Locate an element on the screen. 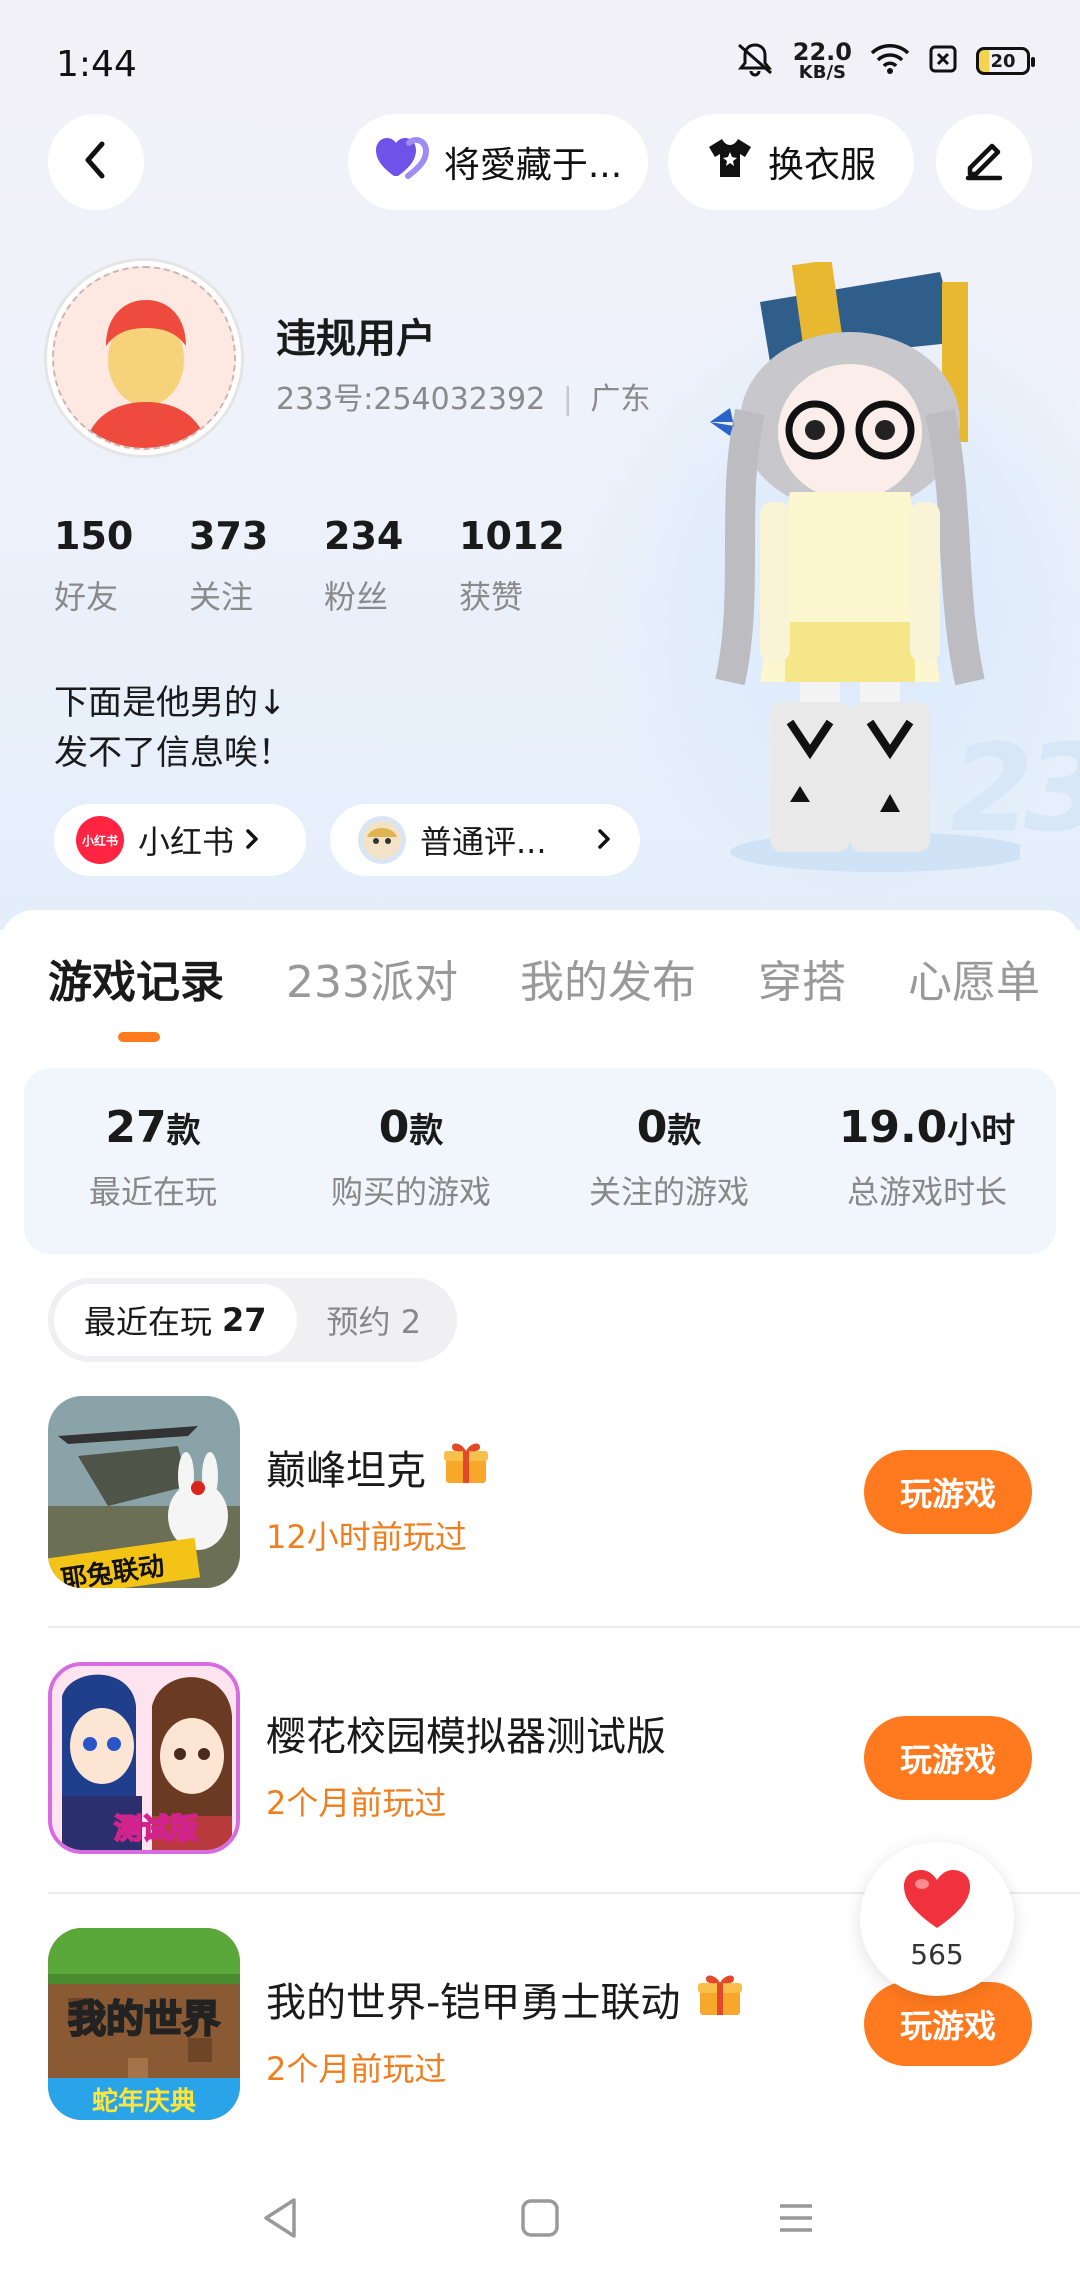  avatar is located at coordinates (144, 358).